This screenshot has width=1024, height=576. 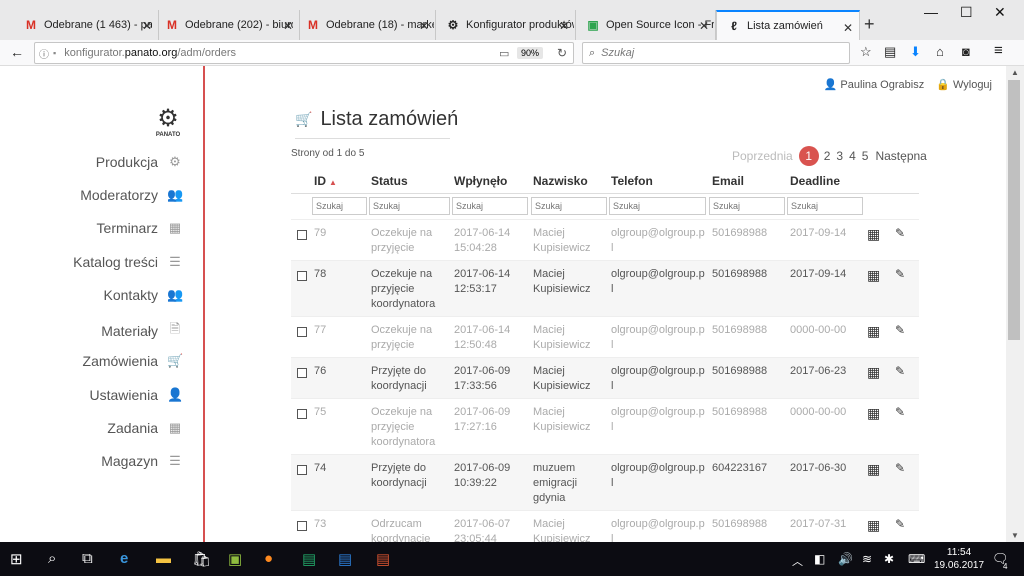 I want to click on column-header-wplynelo: Wpłynęło, so click(x=480, y=181).